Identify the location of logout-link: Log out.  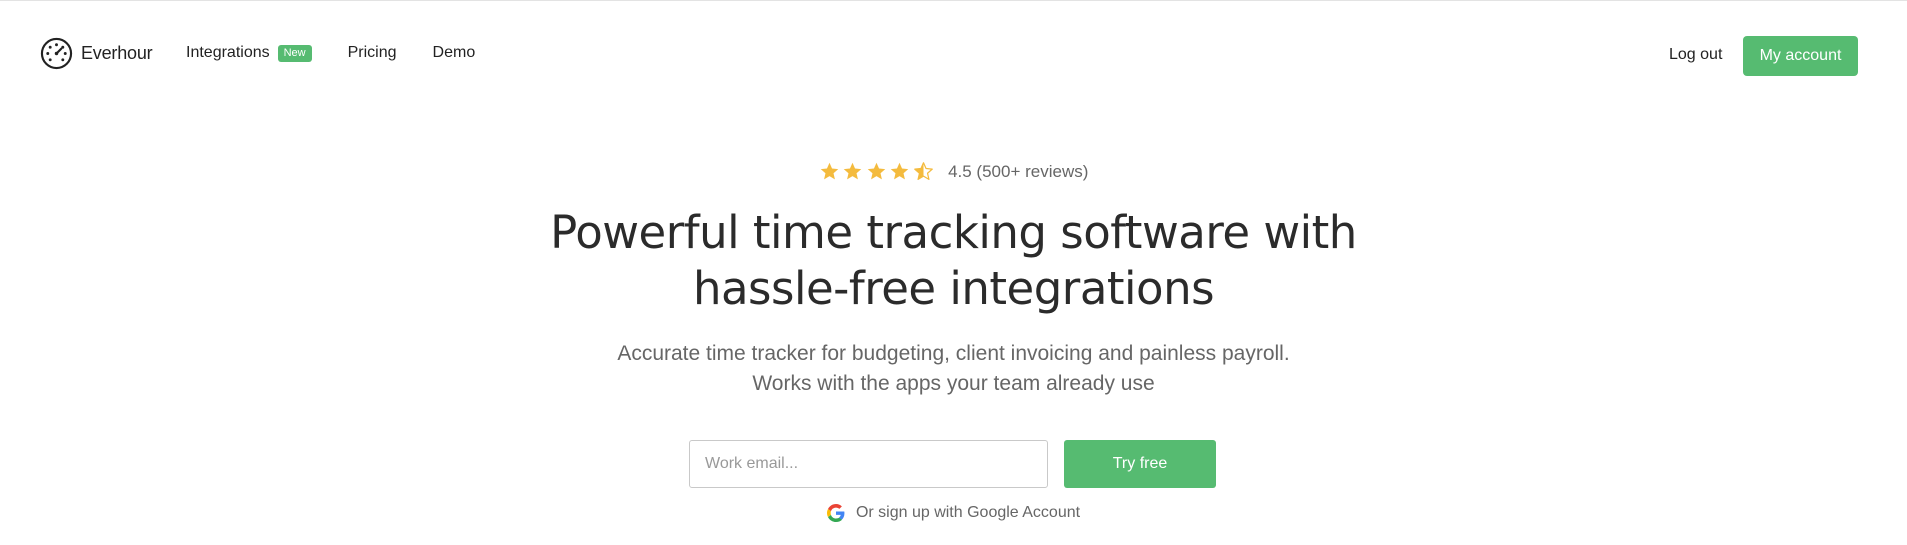
(1695, 55).